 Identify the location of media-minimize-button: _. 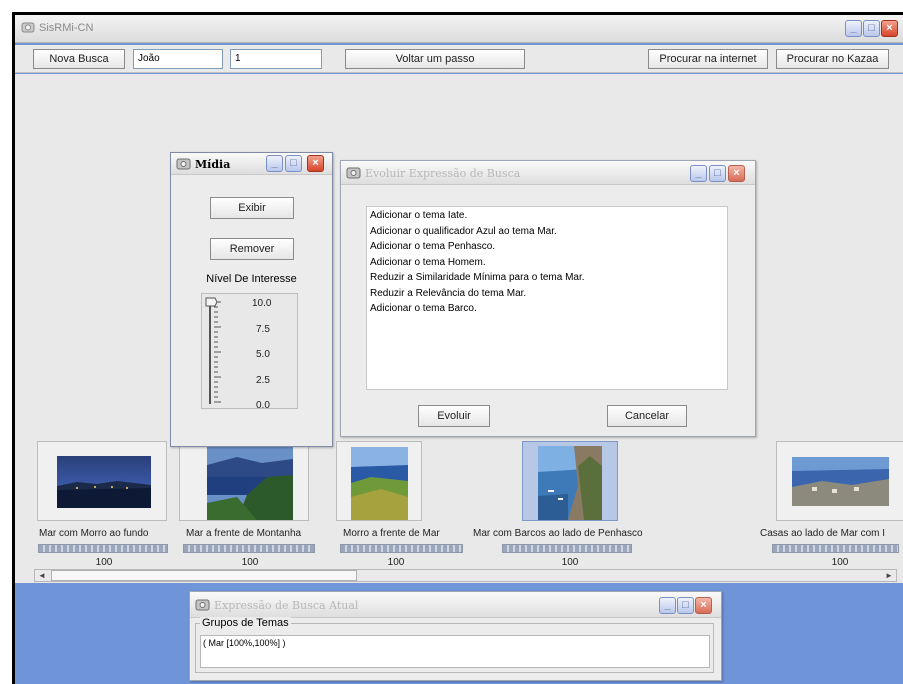
(274, 163).